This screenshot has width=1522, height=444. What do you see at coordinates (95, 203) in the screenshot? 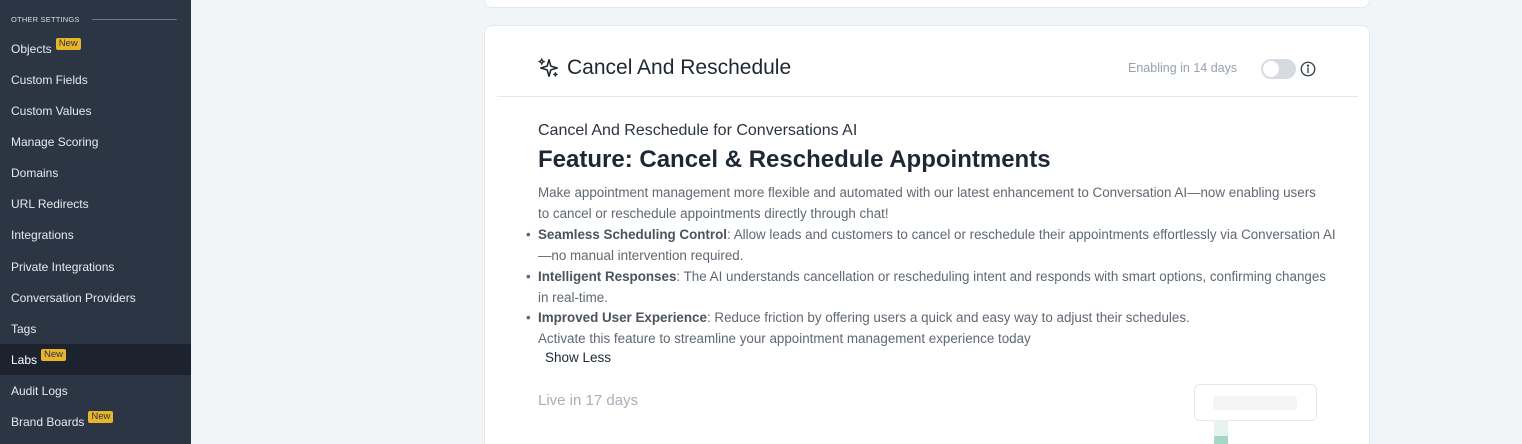
I see `sidebar-item-url-redirects: URL Redirects` at bounding box center [95, 203].